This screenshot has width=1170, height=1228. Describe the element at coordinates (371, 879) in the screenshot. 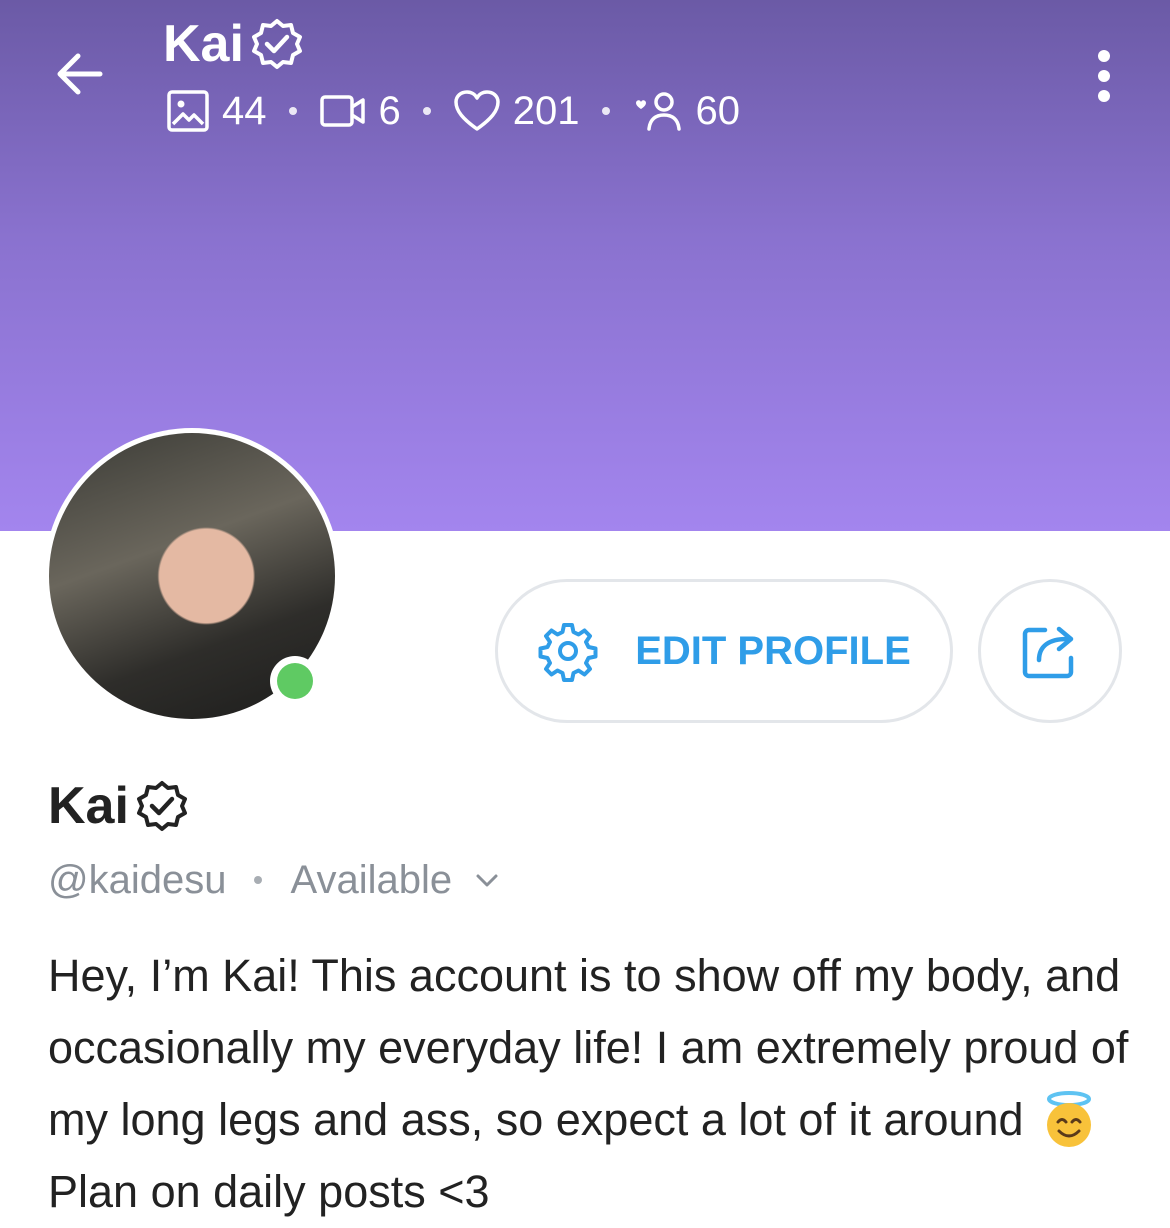

I see `availability-label: Available` at that location.